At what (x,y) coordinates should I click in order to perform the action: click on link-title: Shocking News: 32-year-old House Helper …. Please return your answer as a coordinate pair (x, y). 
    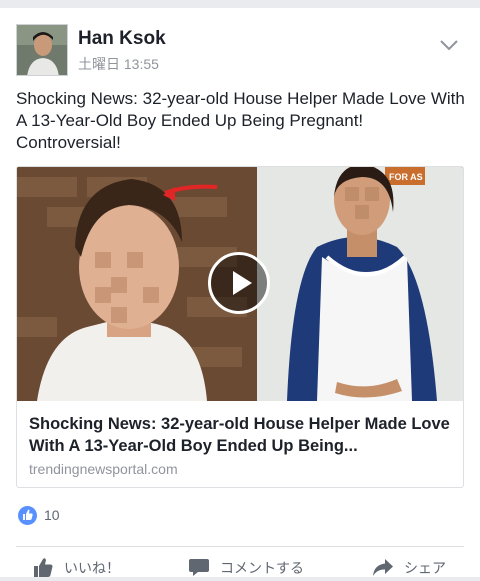
    Looking at the image, I should click on (241, 435).